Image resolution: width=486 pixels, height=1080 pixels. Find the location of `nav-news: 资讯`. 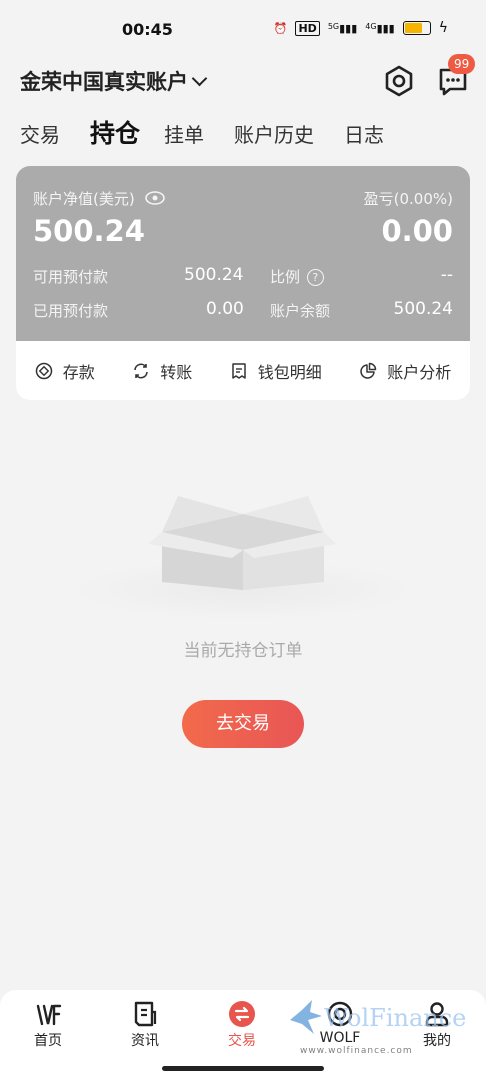

nav-news: 资讯 is located at coordinates (145, 1025).